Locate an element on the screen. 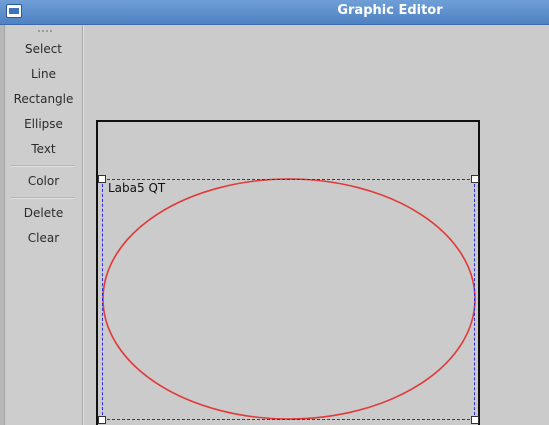 The width and height of the screenshot is (549, 425). window-title: Graphic Editor is located at coordinates (390, 10).